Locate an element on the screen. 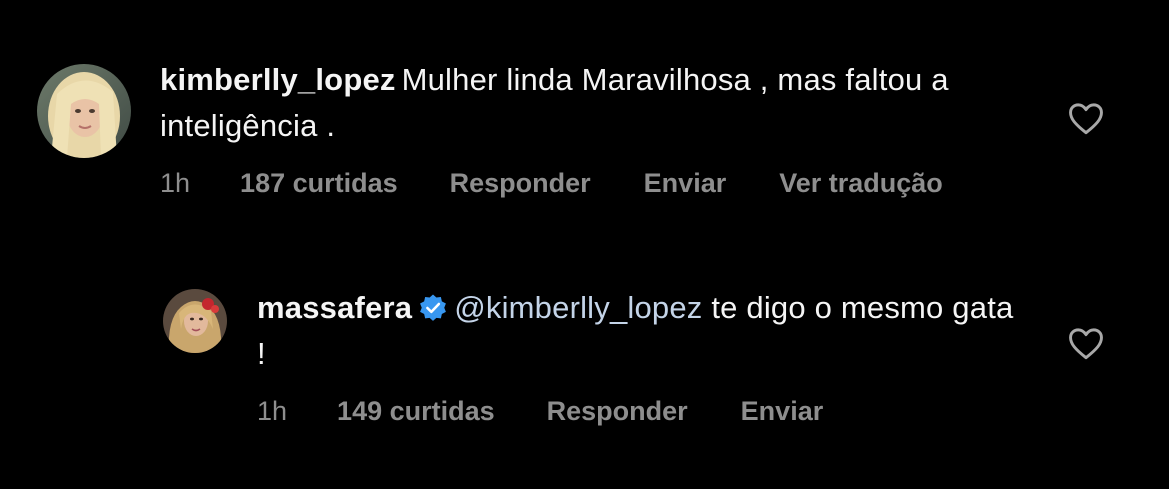  comment-meta: 1h 149 curtidas Responder Enviar is located at coordinates (540, 411).